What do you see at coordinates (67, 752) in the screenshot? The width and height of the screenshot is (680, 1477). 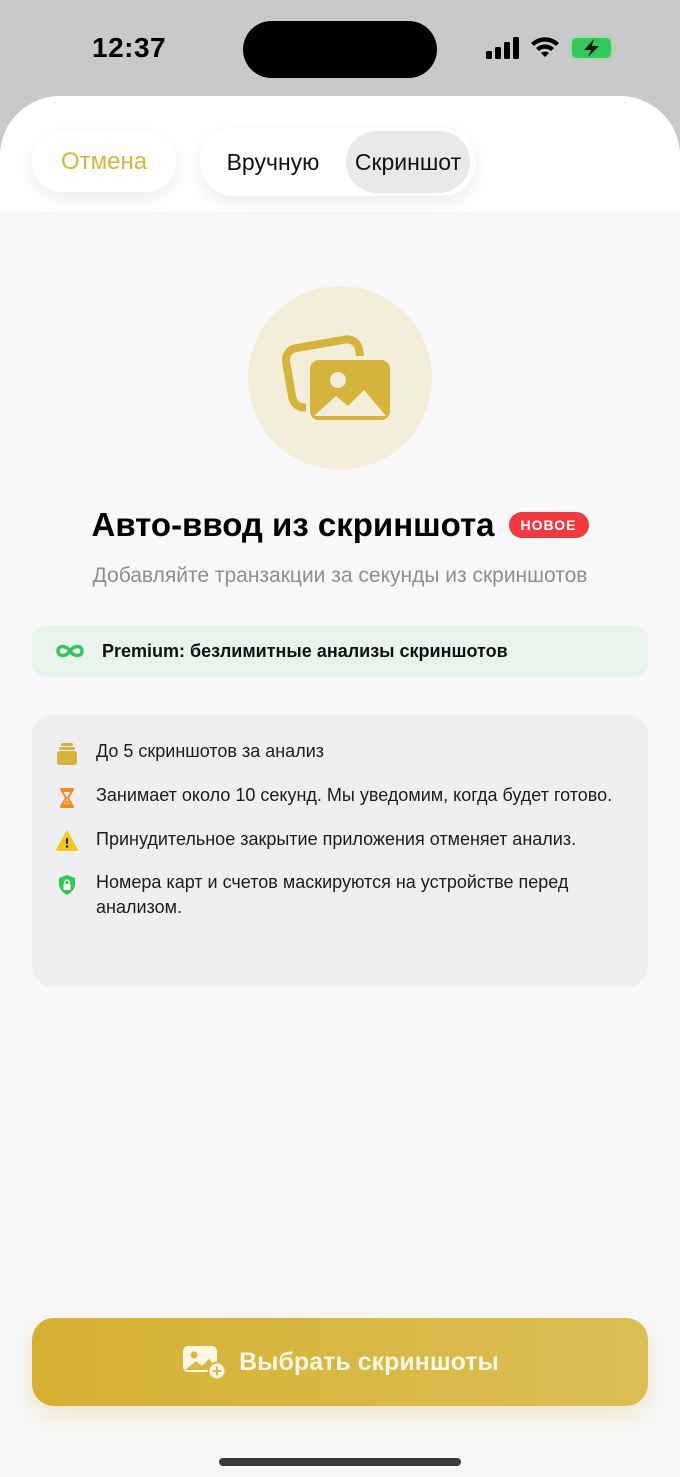 I see `stack-icon` at bounding box center [67, 752].